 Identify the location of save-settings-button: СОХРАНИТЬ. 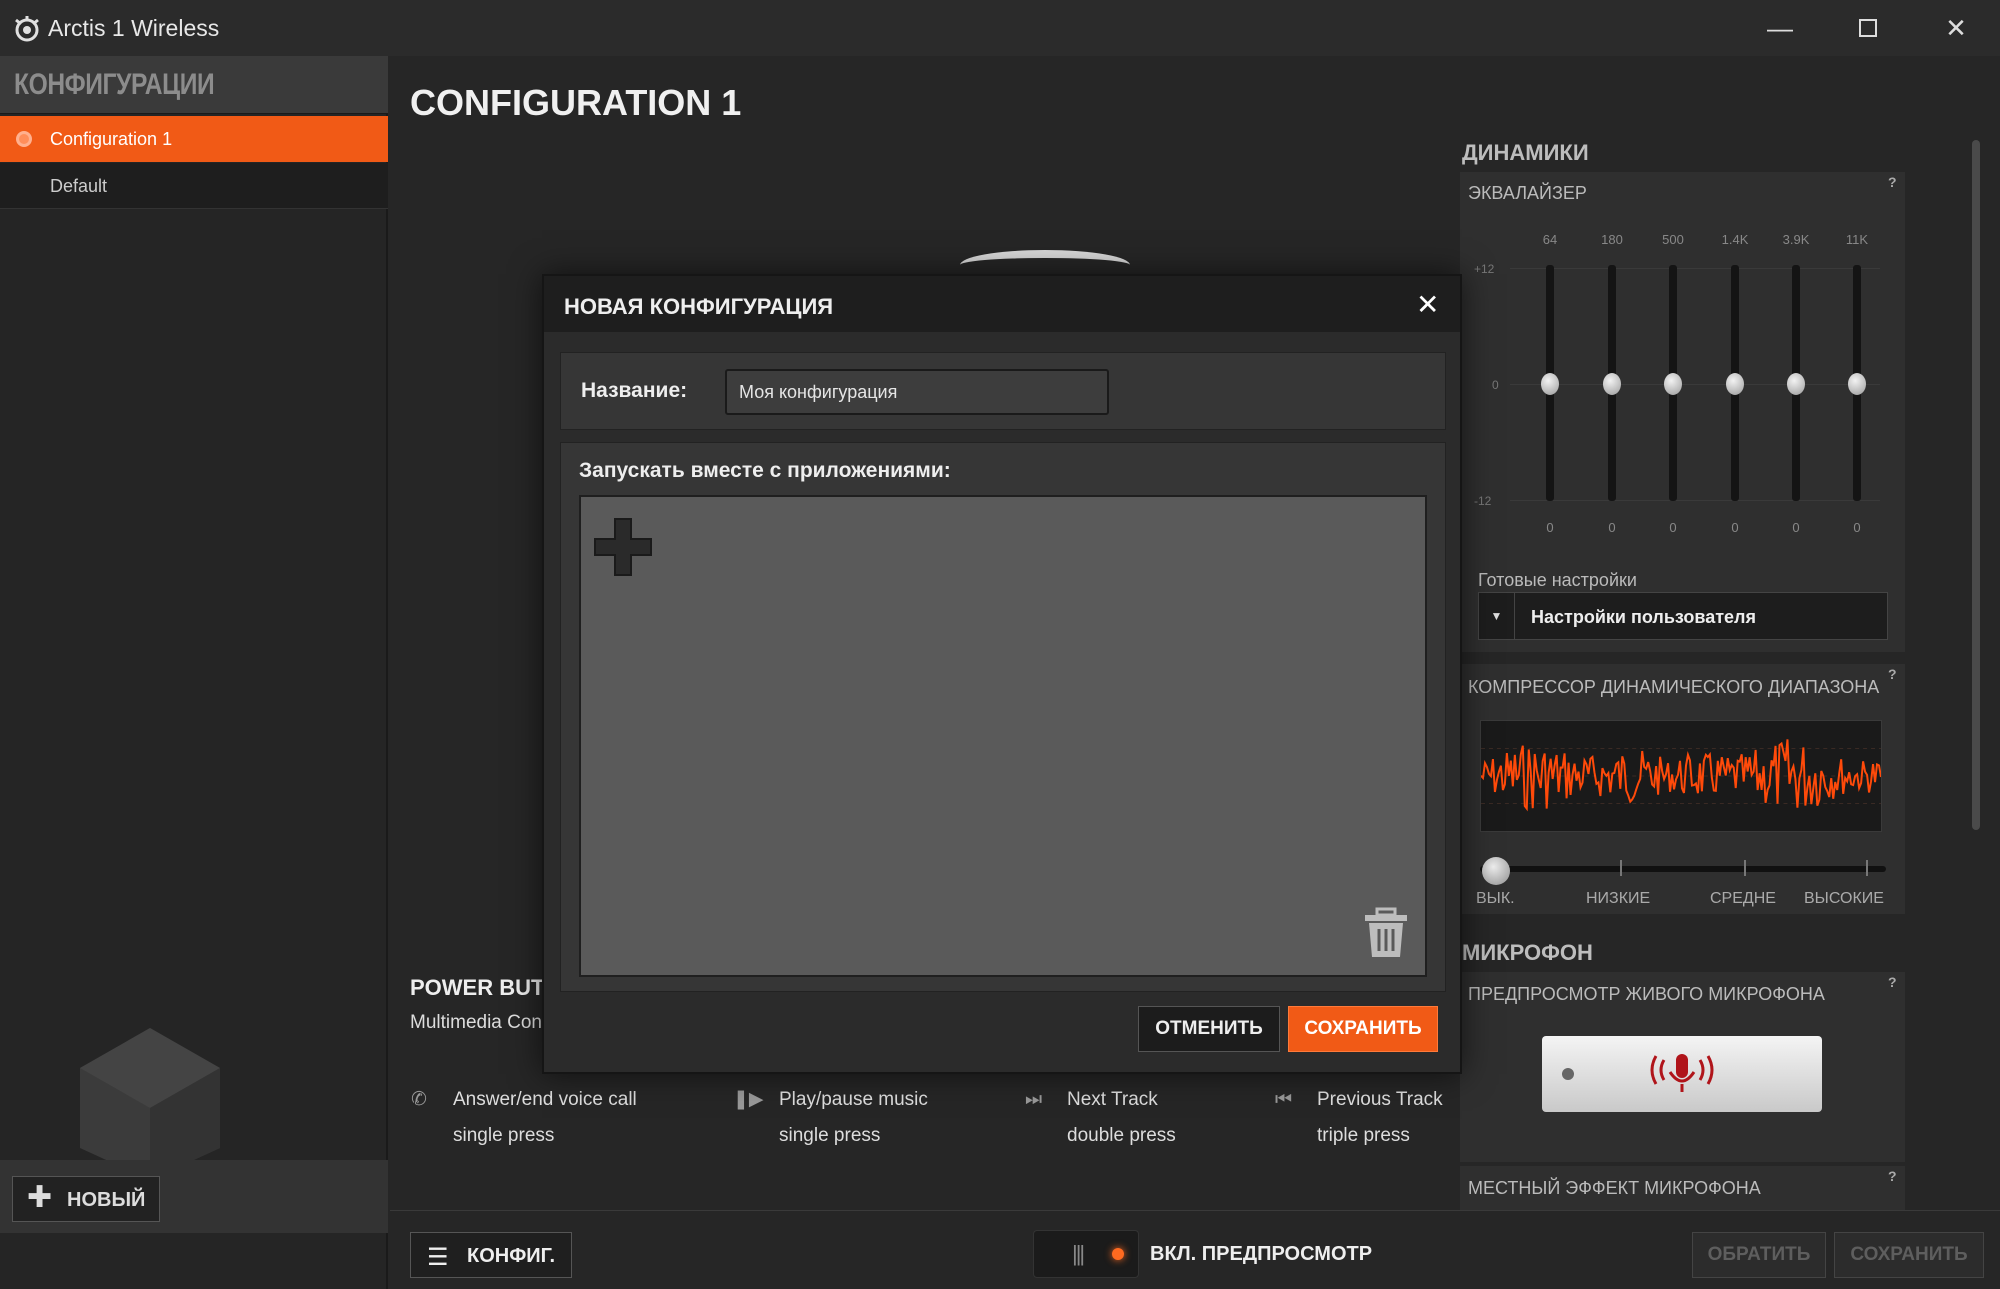
(1909, 1255).